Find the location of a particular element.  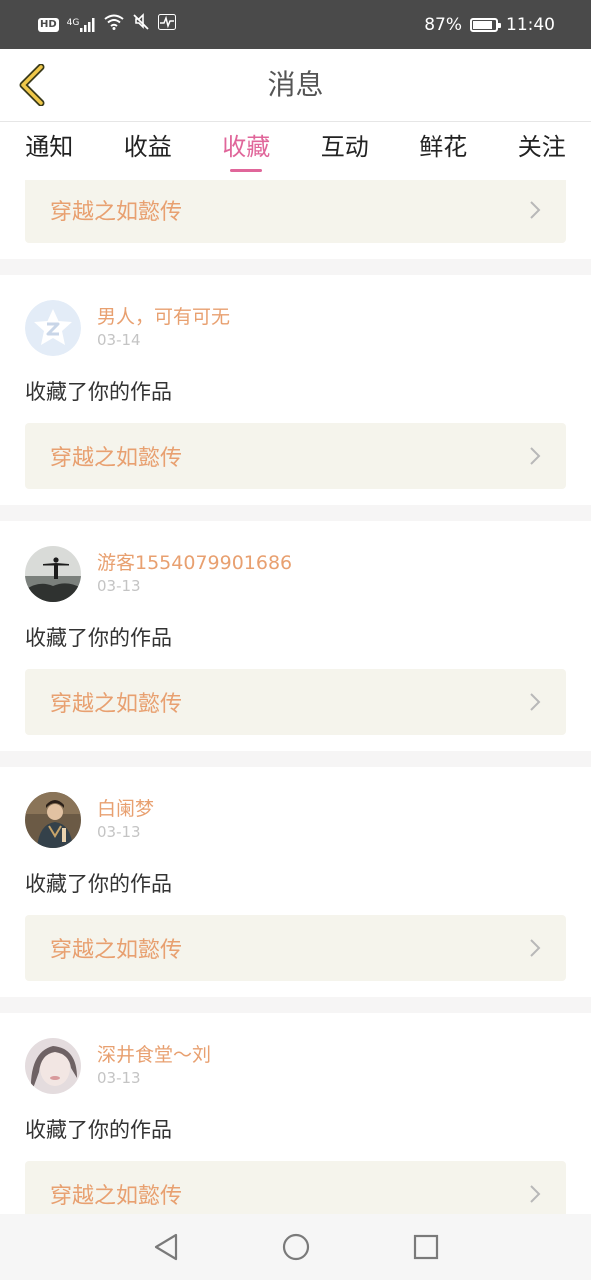

user-row: 游客1554079901686 03-13 is located at coordinates (295, 574).